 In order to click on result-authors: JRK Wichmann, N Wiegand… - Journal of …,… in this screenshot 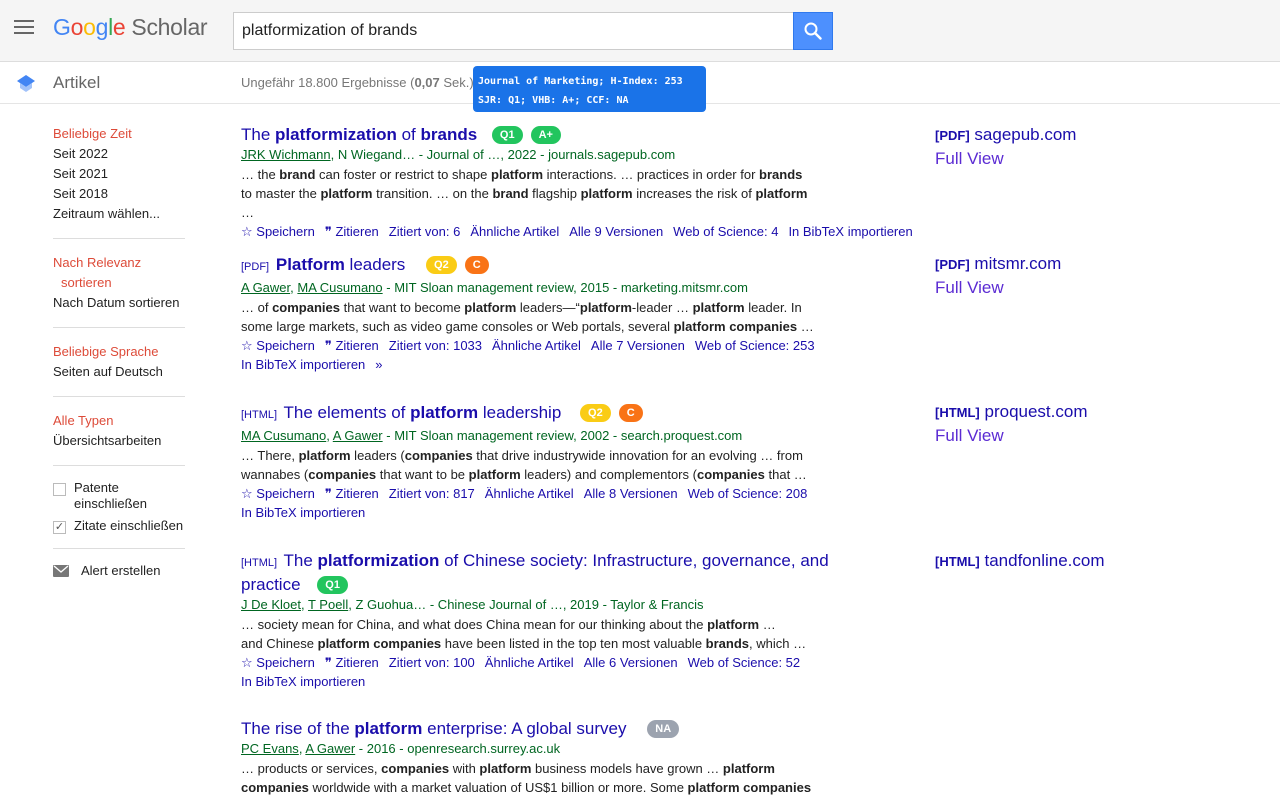, I will do `click(458, 154)`.